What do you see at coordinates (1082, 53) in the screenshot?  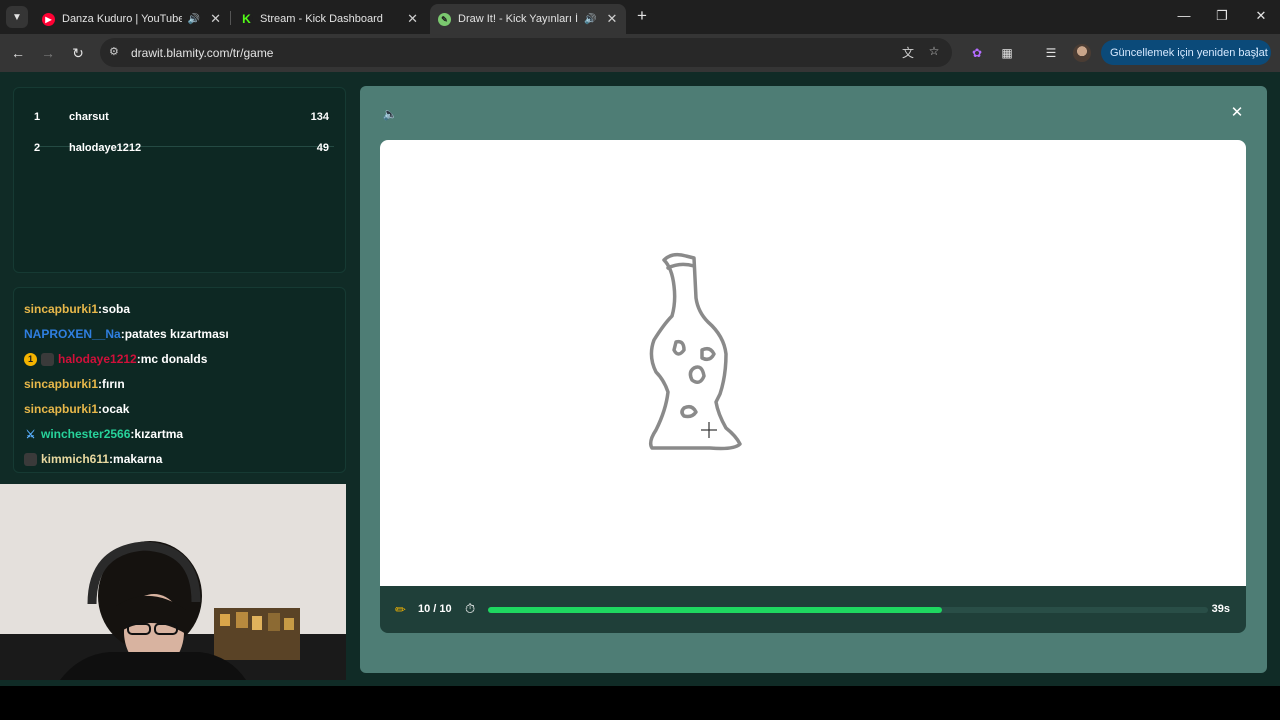 I see `profile-avatar` at bounding box center [1082, 53].